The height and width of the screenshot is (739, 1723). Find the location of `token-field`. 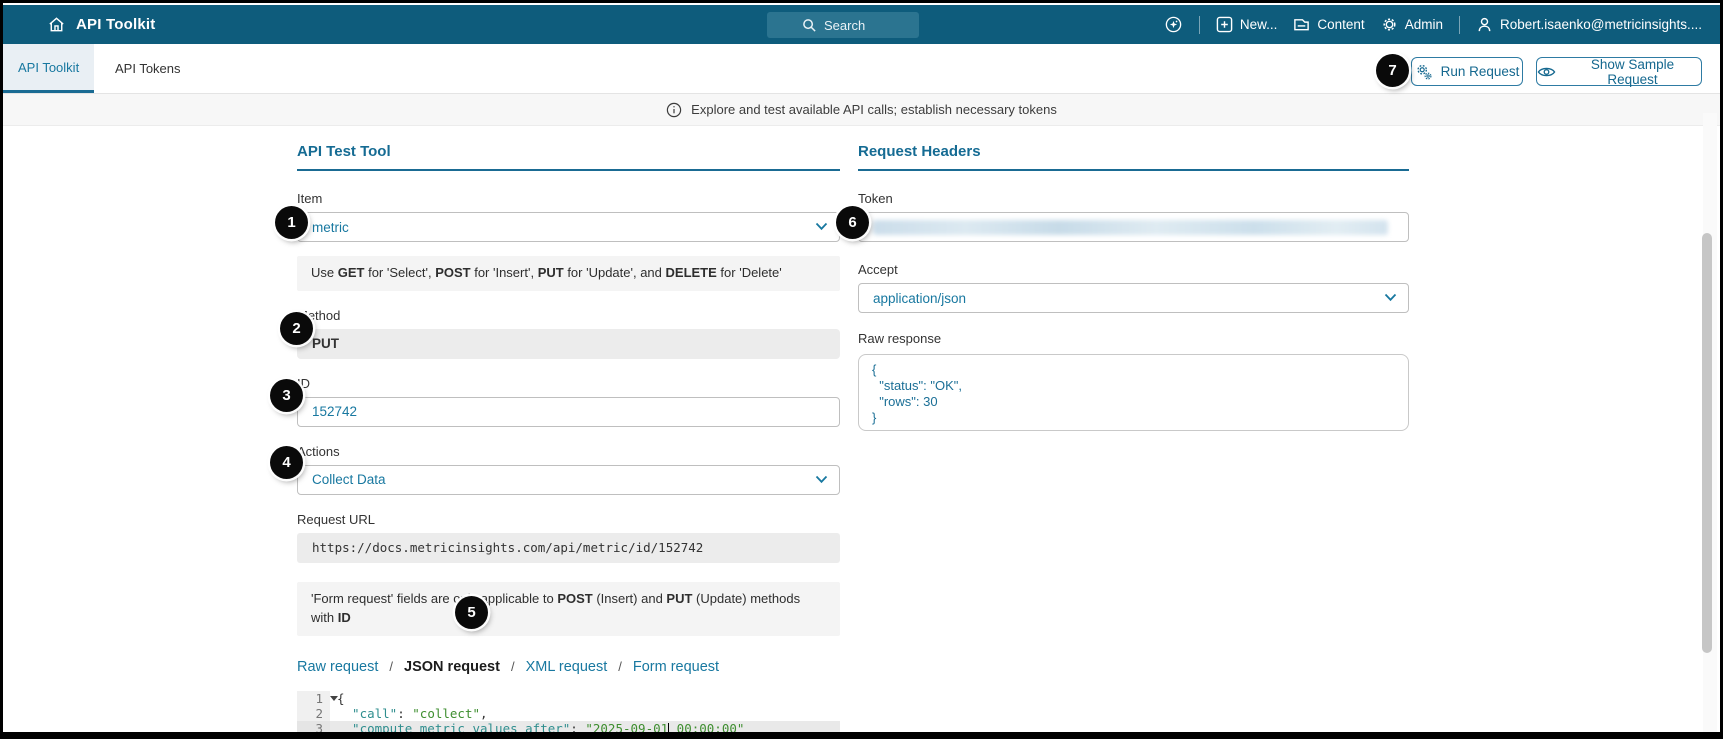

token-field is located at coordinates (1133, 227).